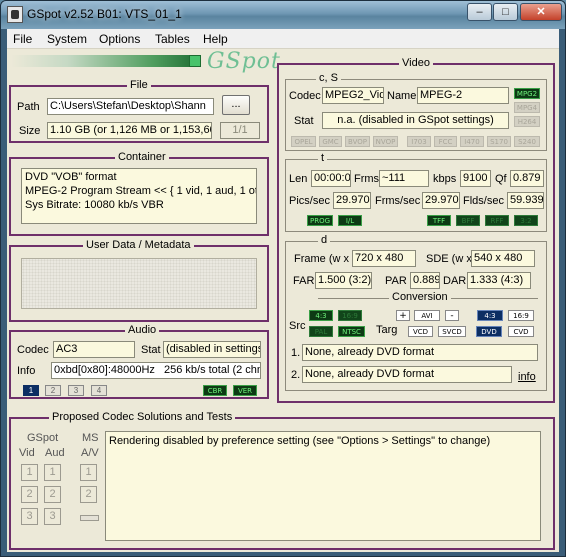 The width and height of the screenshot is (566, 557). Describe the element at coordinates (416, 63) in the screenshot. I see `video-group-title: Video` at that location.